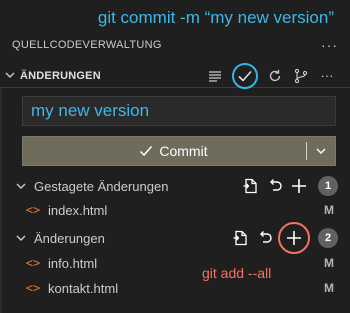 The height and width of the screenshot is (313, 350). I want to click on panel-header: QUELLCODEVERWALTUNG ···, so click(175, 45).